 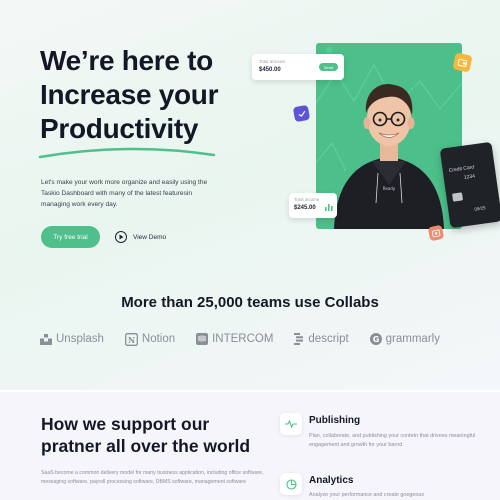 What do you see at coordinates (335, 420) in the screenshot?
I see `feature-publishing-title: Publishing` at bounding box center [335, 420].